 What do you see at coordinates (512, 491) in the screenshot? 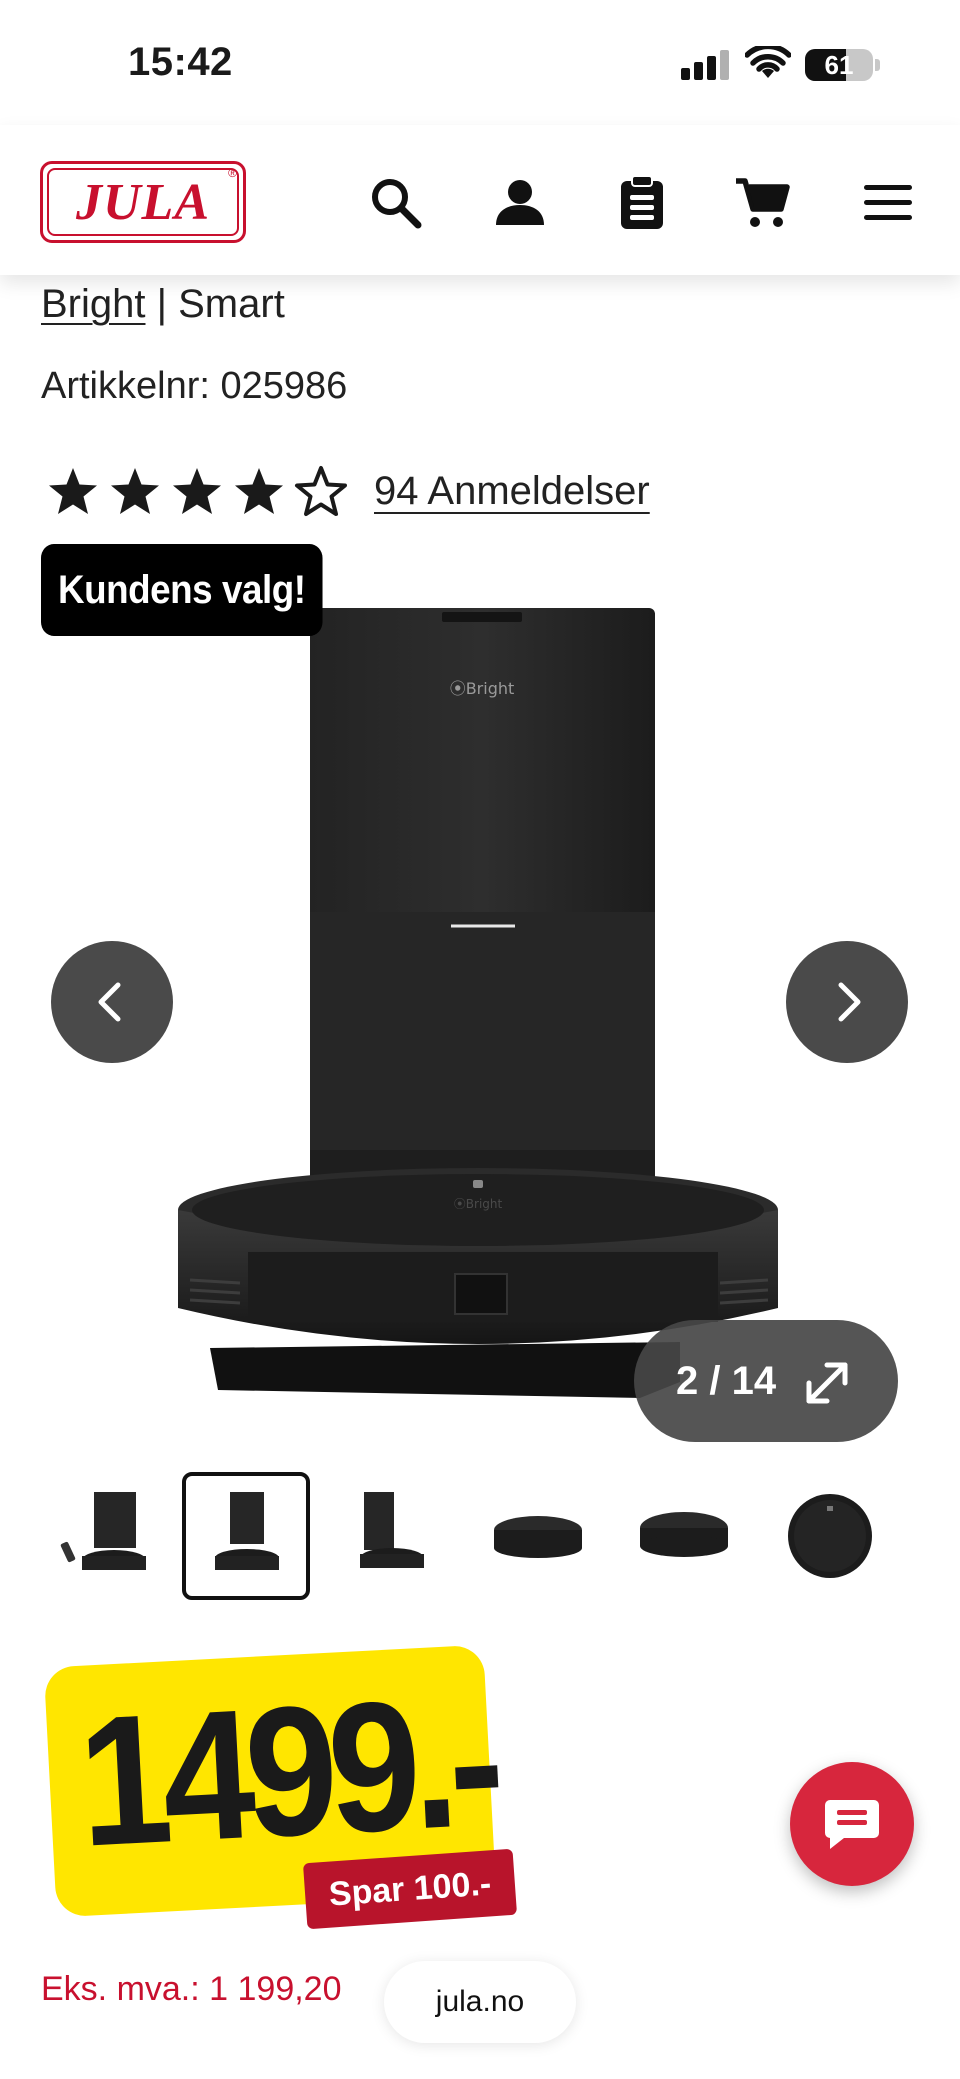
I see `reviews-link: 94 Anmeldelser` at bounding box center [512, 491].